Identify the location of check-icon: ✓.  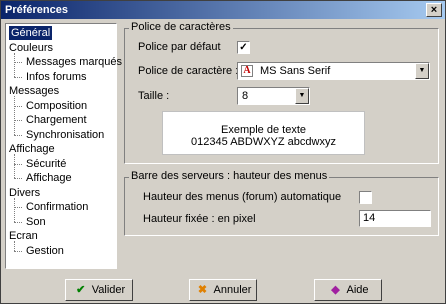
(243, 47).